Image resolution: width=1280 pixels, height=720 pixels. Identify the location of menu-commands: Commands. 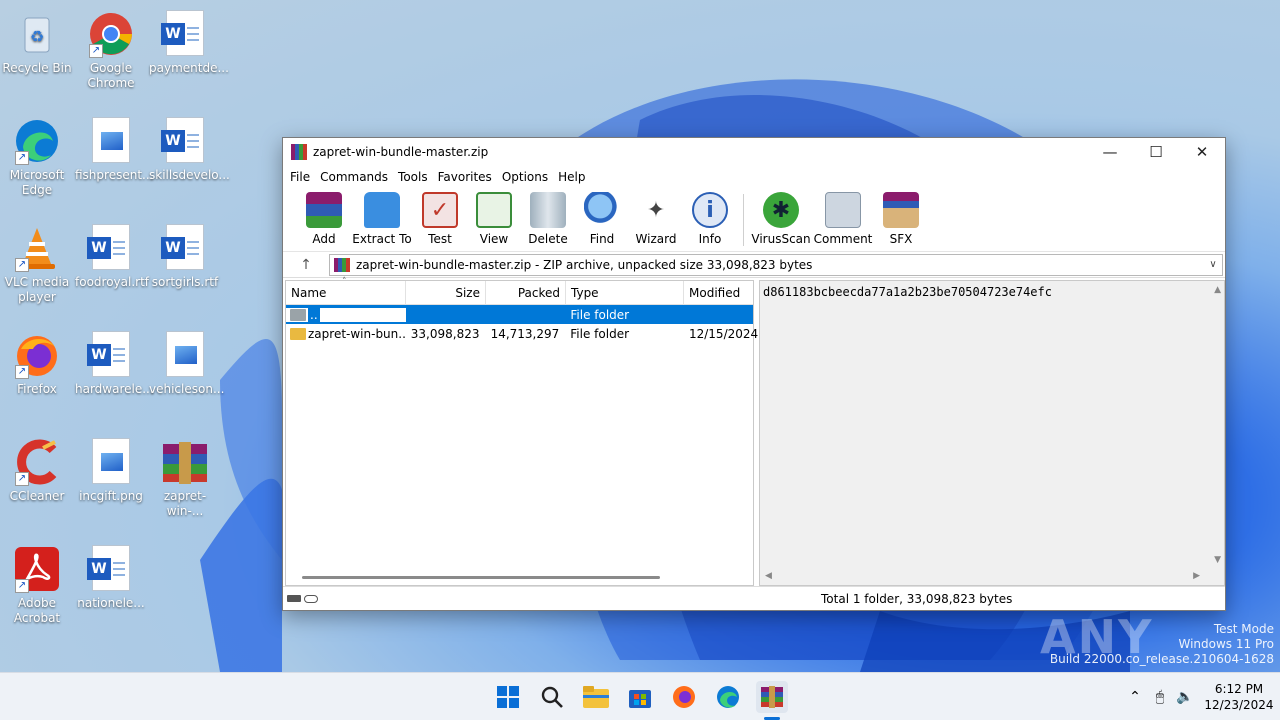
(354, 177).